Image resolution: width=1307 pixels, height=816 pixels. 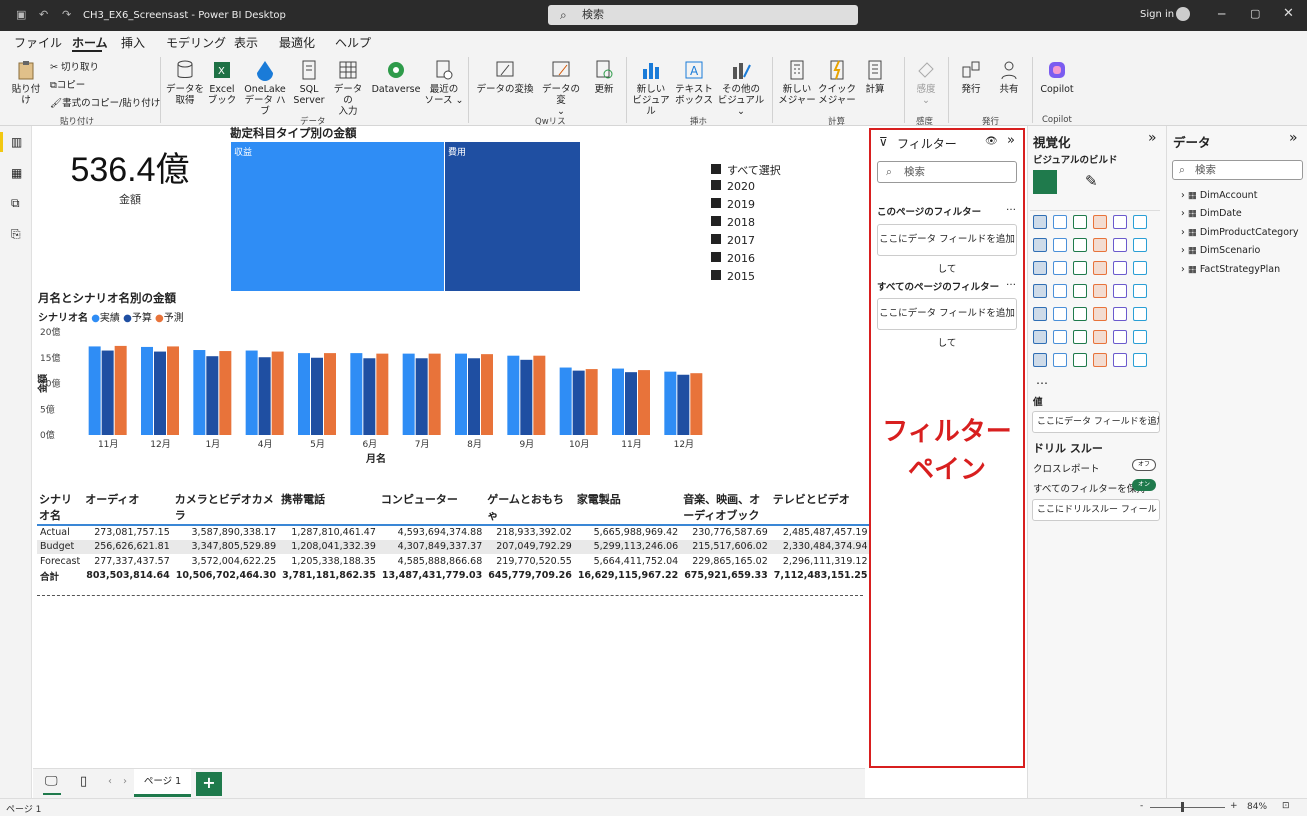 I want to click on slicer-item: 2015, so click(x=746, y=279).